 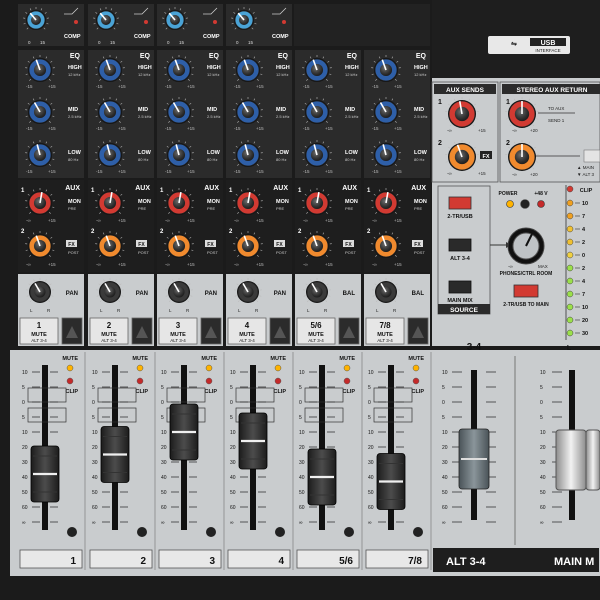 What do you see at coordinates (73, 159) in the screenshot?
I see `eq-low-freq: 80 Hz` at bounding box center [73, 159].